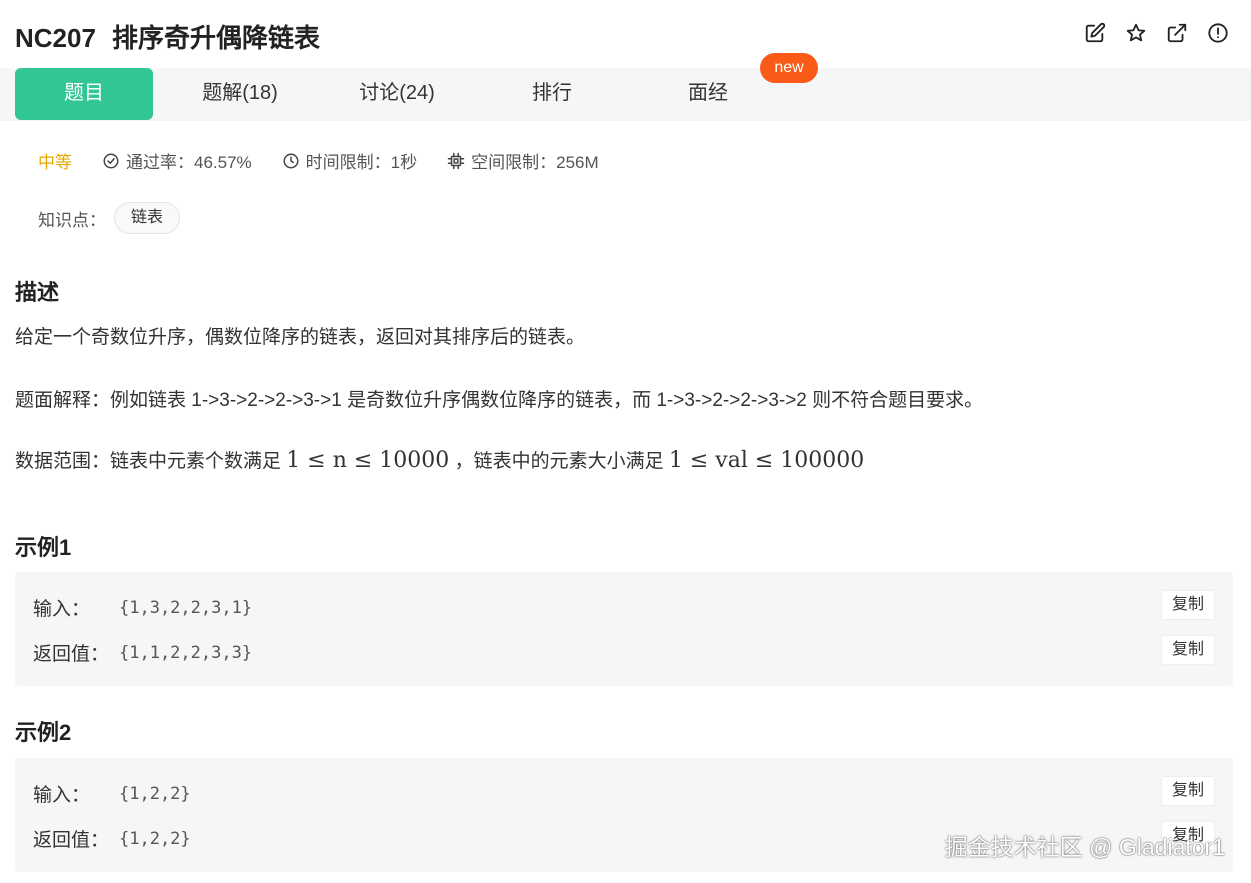  What do you see at coordinates (766, 460) in the screenshot?
I see `data-range-math-2: 1 ≤ val ≤ 100000` at bounding box center [766, 460].